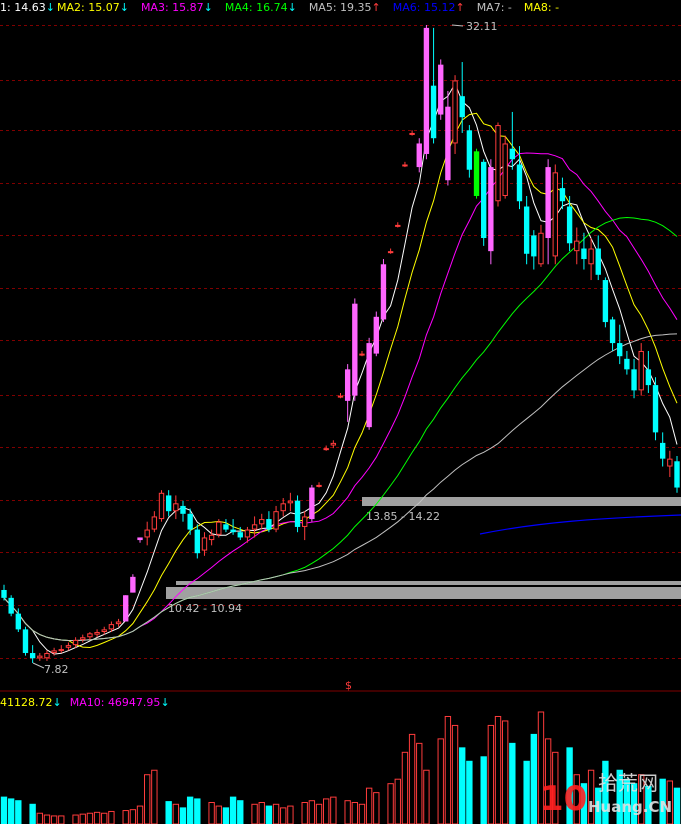 The image size is (681, 824). I want to click on high-price-label: 32.11, so click(482, 26).